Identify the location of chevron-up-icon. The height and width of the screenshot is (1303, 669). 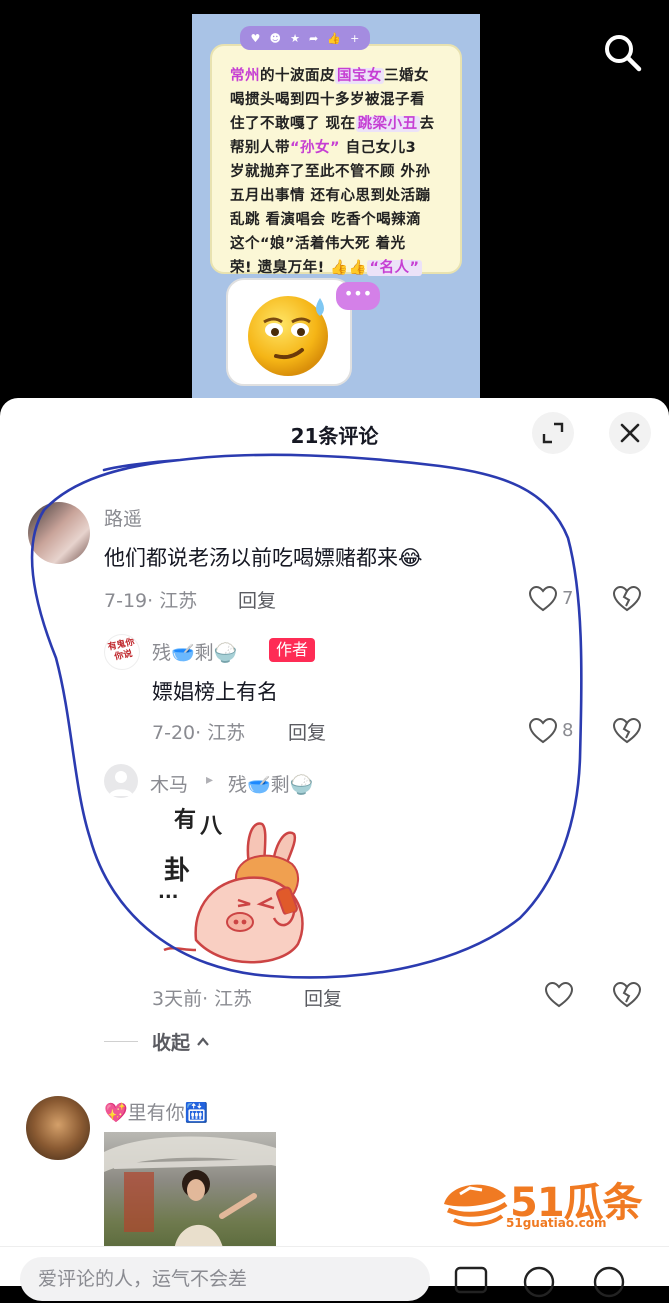
(203, 1041).